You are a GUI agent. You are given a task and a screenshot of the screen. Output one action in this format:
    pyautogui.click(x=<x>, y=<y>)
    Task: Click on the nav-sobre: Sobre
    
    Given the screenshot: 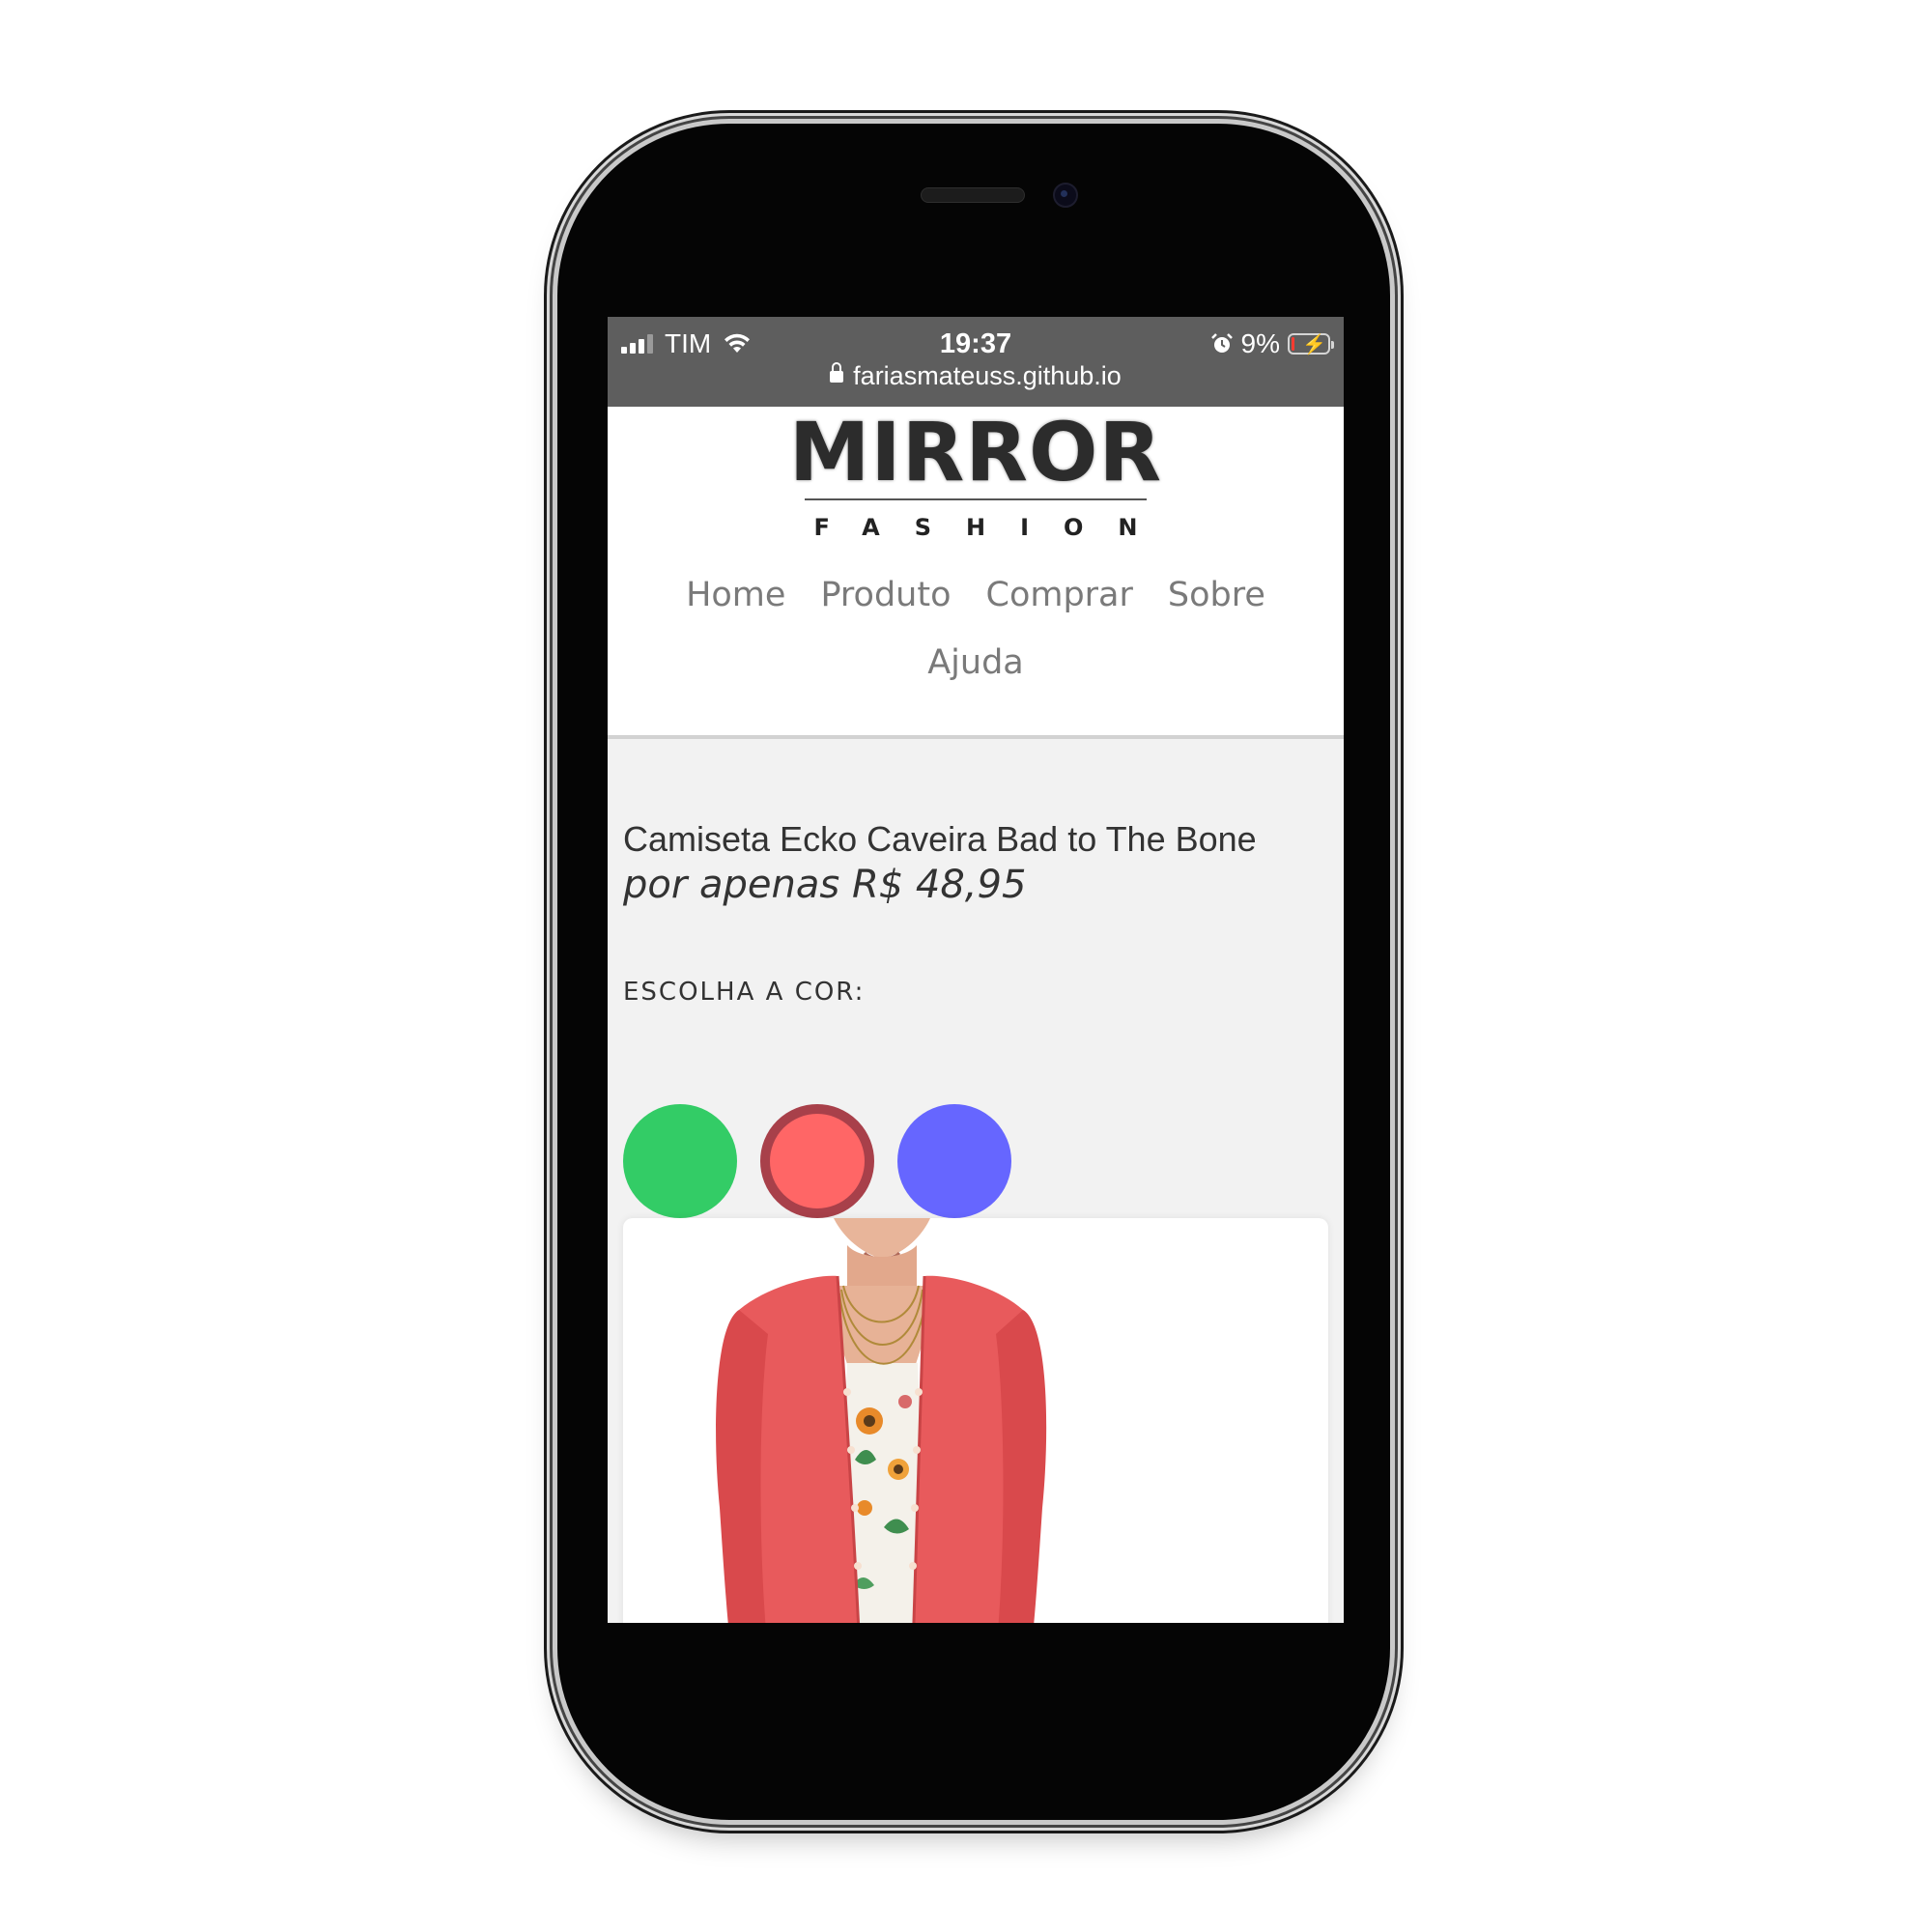 What is the action you would take?
    pyautogui.click(x=1216, y=595)
    